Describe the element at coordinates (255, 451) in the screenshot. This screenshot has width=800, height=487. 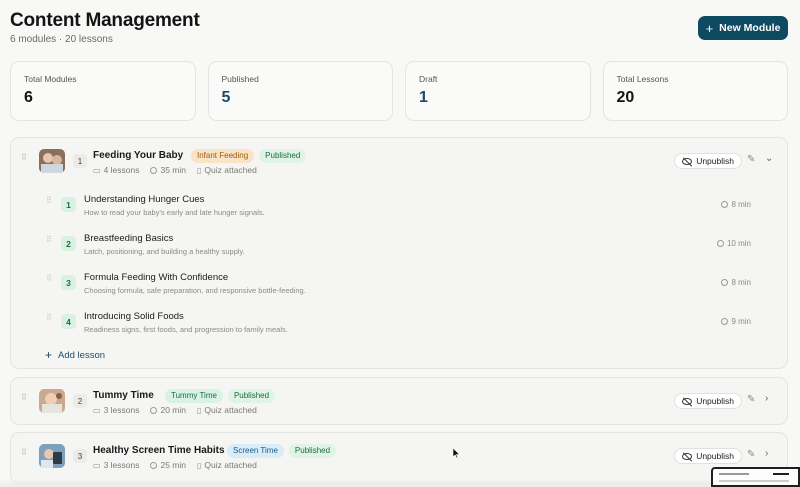
I see `category-badge: Screen Time` at that location.